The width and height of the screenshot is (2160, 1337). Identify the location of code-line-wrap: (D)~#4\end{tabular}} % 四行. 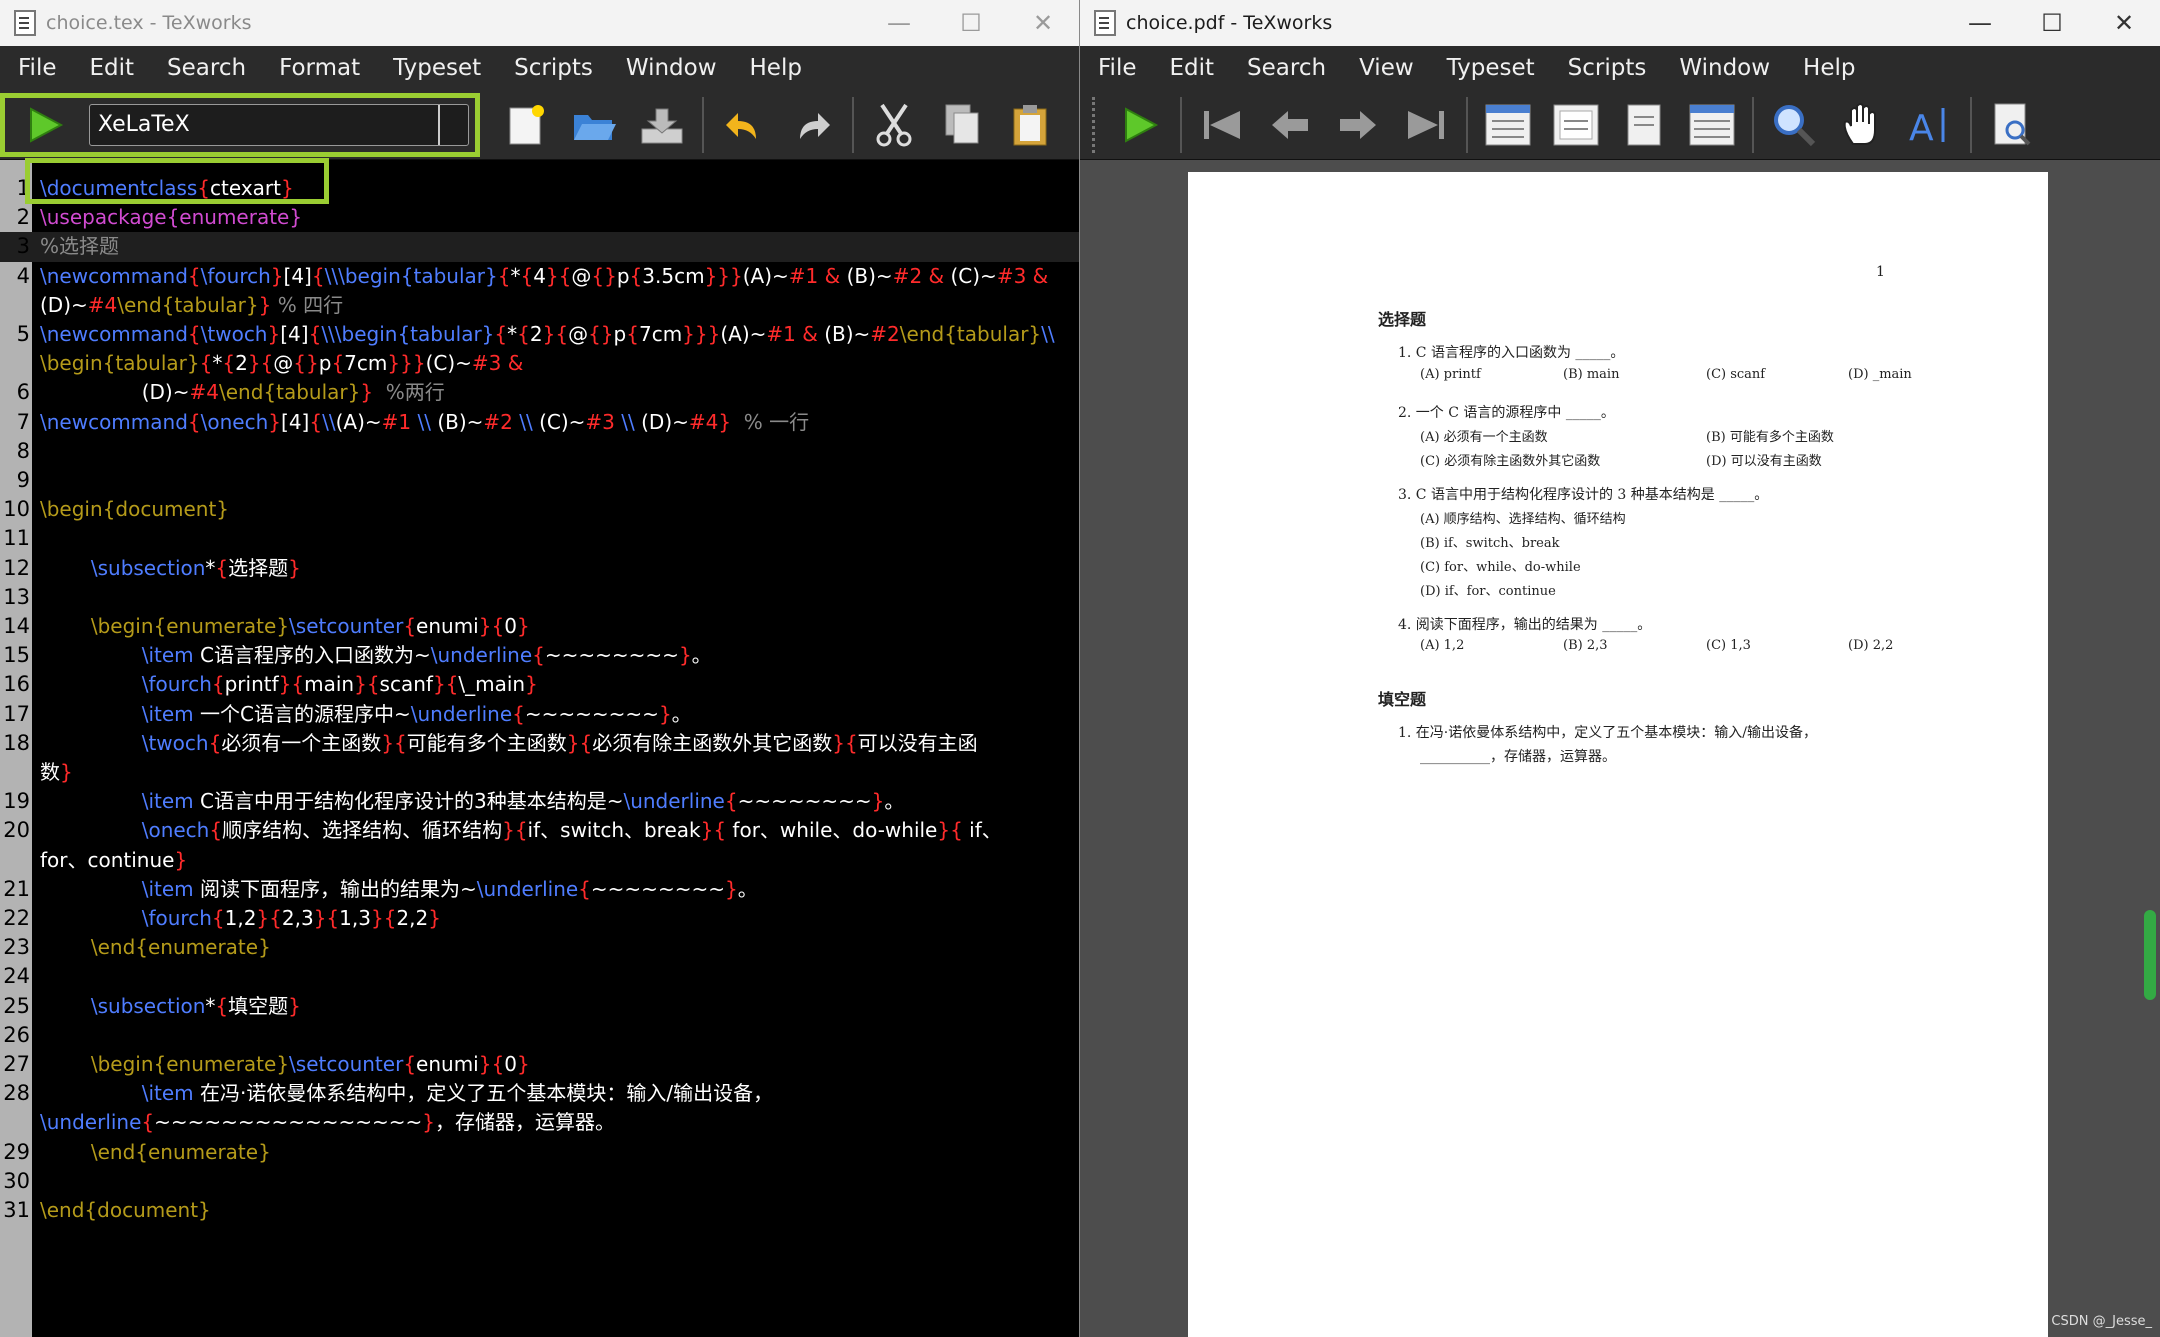
(539, 305).